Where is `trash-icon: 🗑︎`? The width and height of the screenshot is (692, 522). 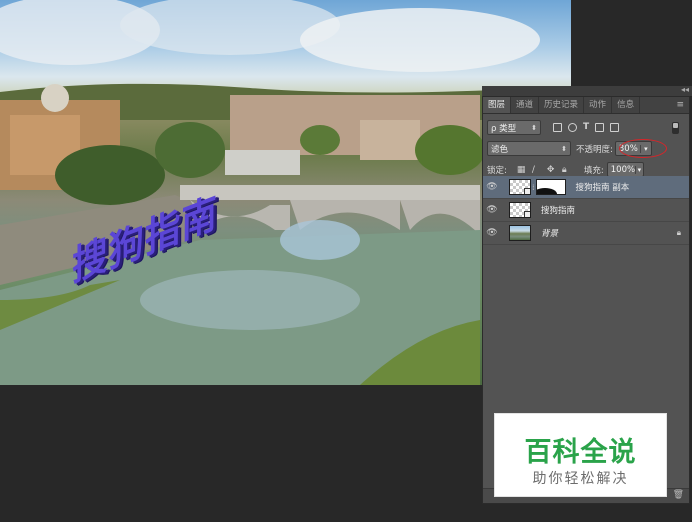 trash-icon: 🗑︎ is located at coordinates (678, 495).